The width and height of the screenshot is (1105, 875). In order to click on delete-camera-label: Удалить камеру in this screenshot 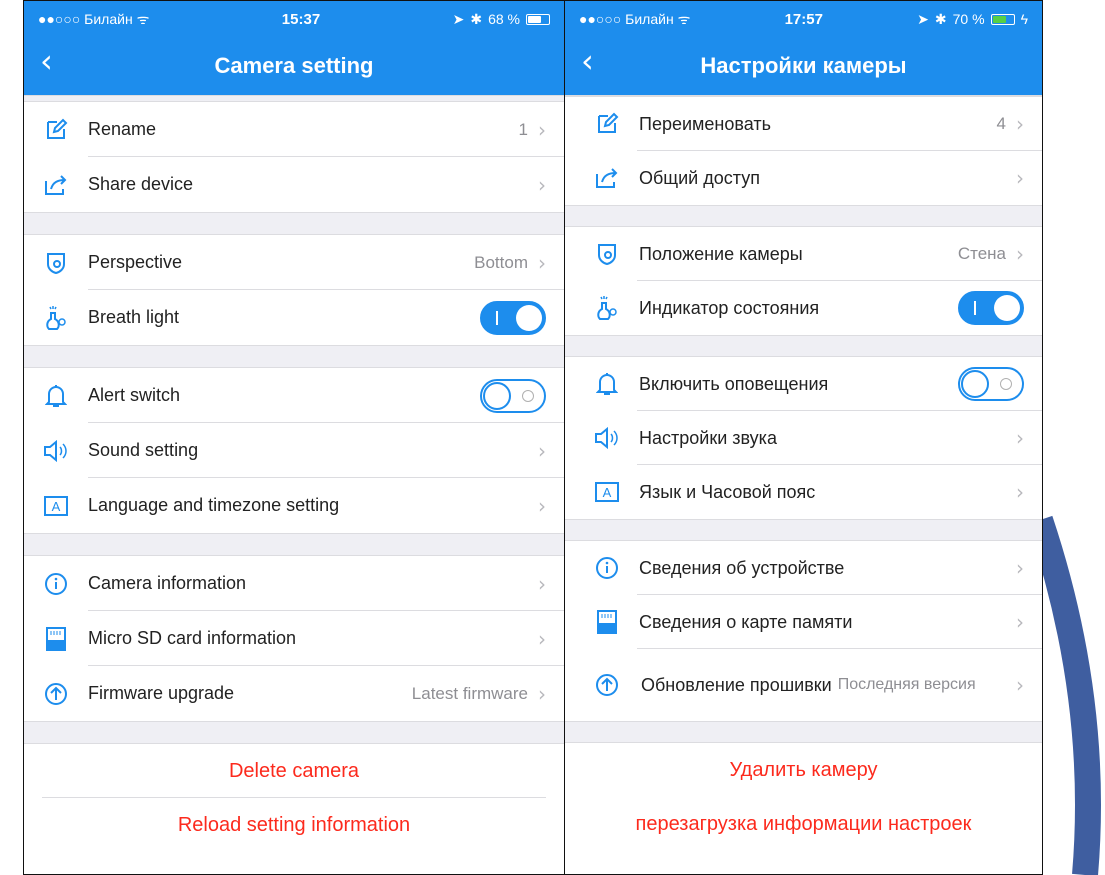, I will do `click(803, 769)`.